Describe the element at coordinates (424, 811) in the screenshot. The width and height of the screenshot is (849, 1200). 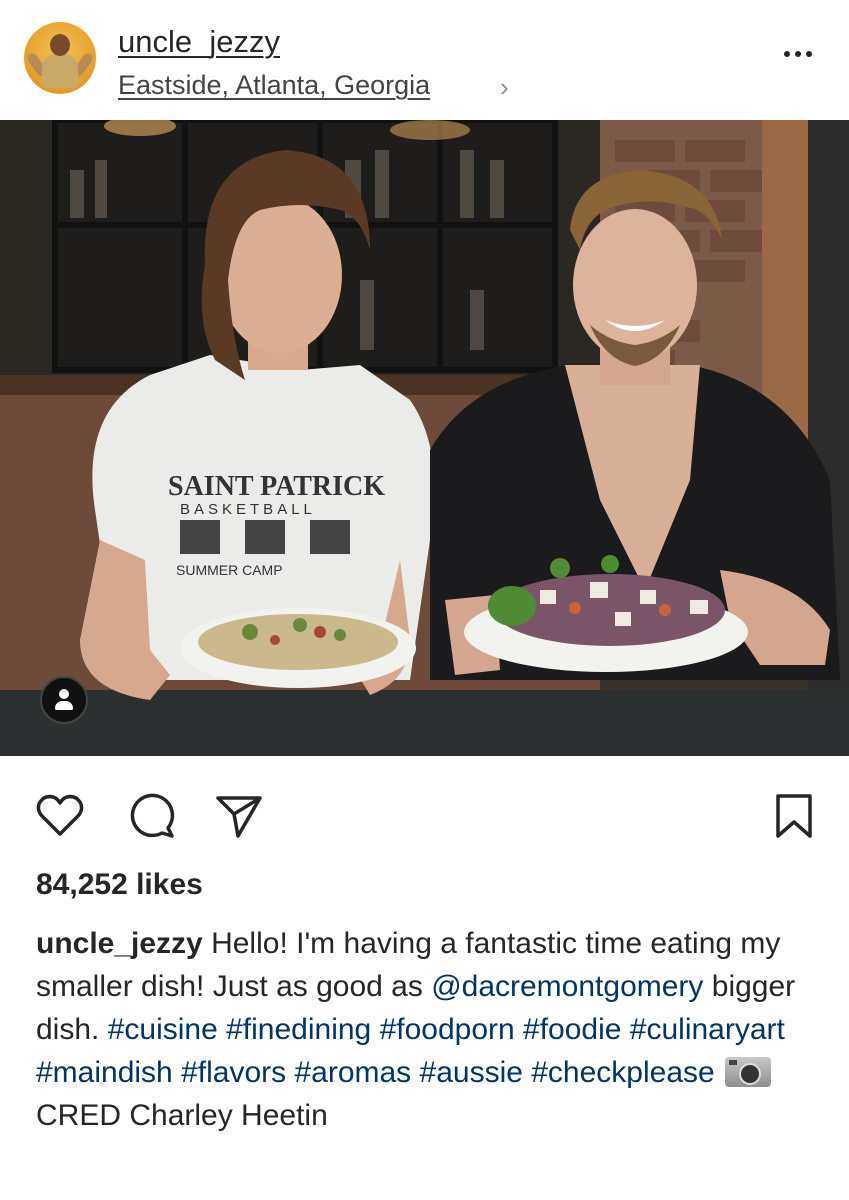
I see `action-bar` at that location.